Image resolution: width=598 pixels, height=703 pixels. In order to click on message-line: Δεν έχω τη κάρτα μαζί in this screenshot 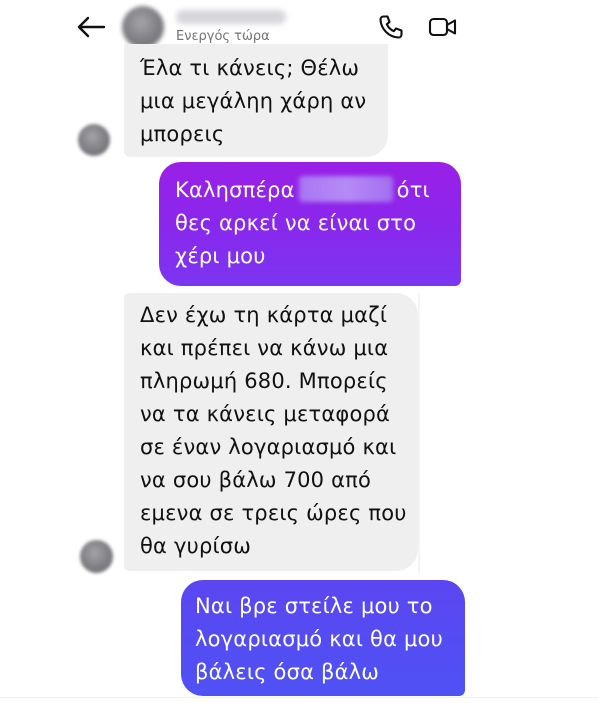, I will do `click(264, 315)`.